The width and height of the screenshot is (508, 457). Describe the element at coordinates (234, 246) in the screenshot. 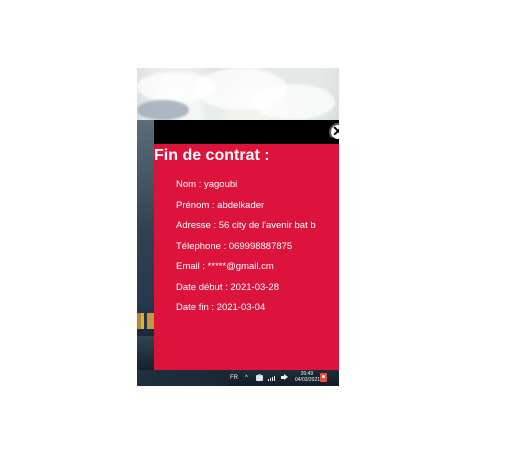

I see `detail-telephone: Télephone : 069998887875` at that location.